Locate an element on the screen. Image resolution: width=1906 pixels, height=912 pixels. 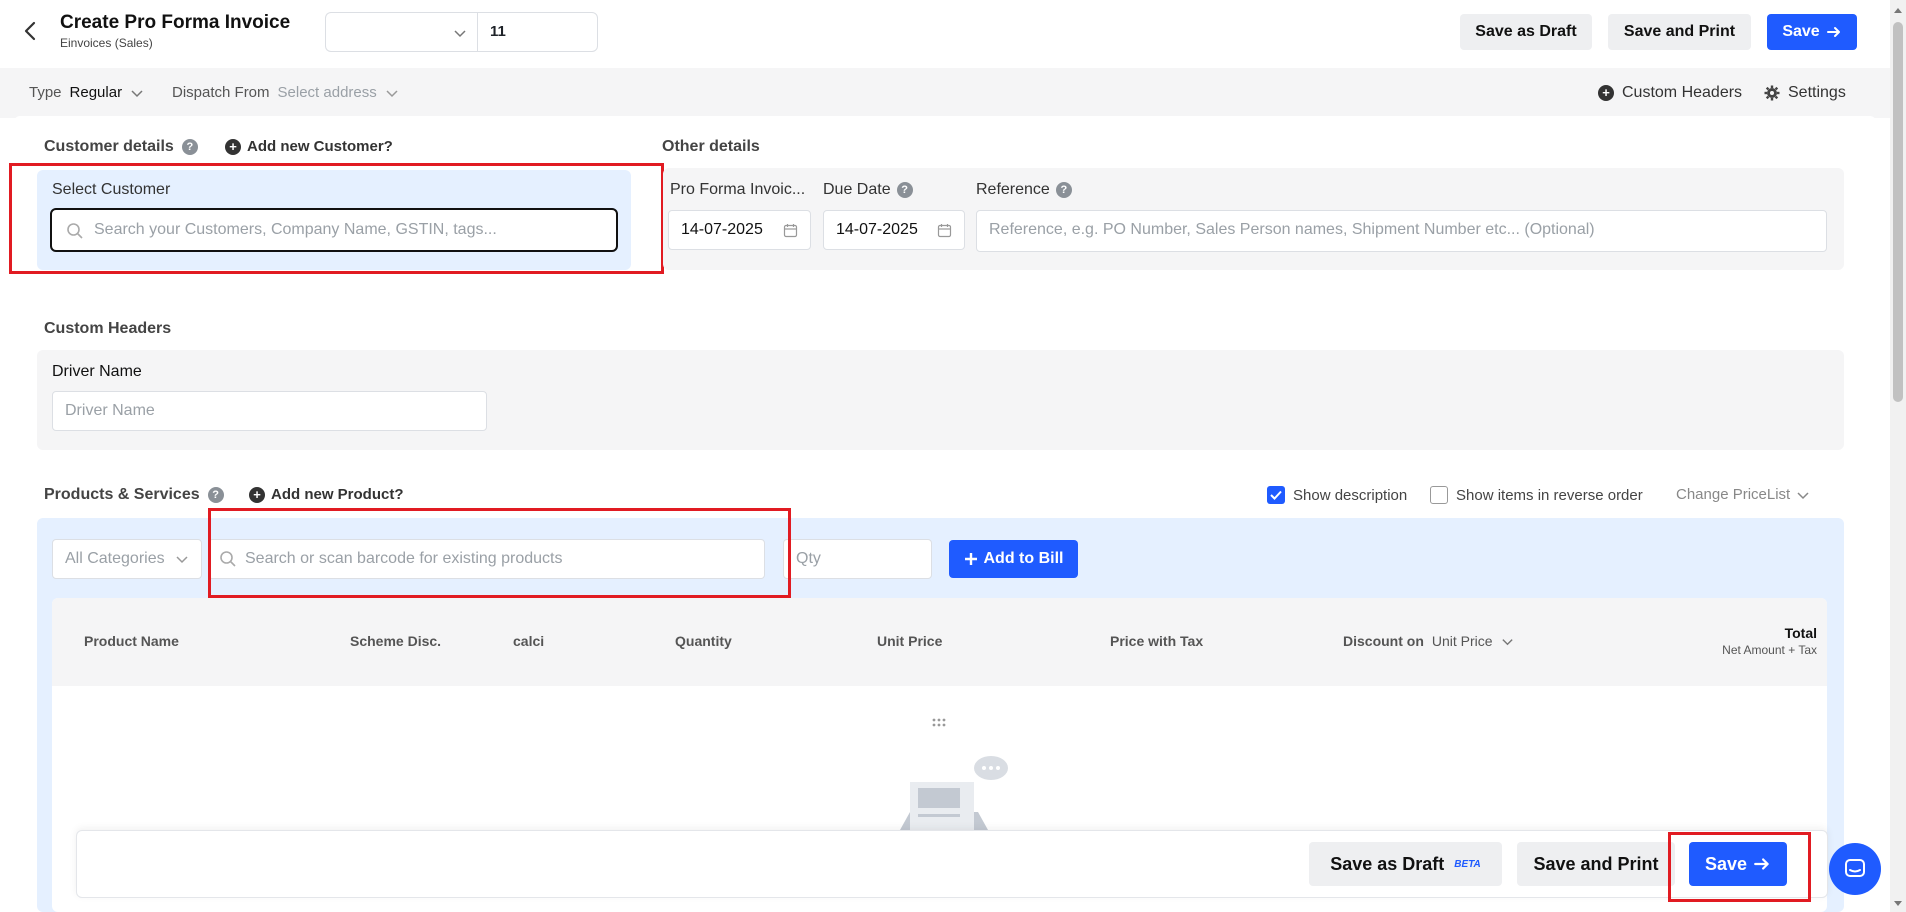
change-pricelist-label: Change PriceList is located at coordinates (1733, 494).